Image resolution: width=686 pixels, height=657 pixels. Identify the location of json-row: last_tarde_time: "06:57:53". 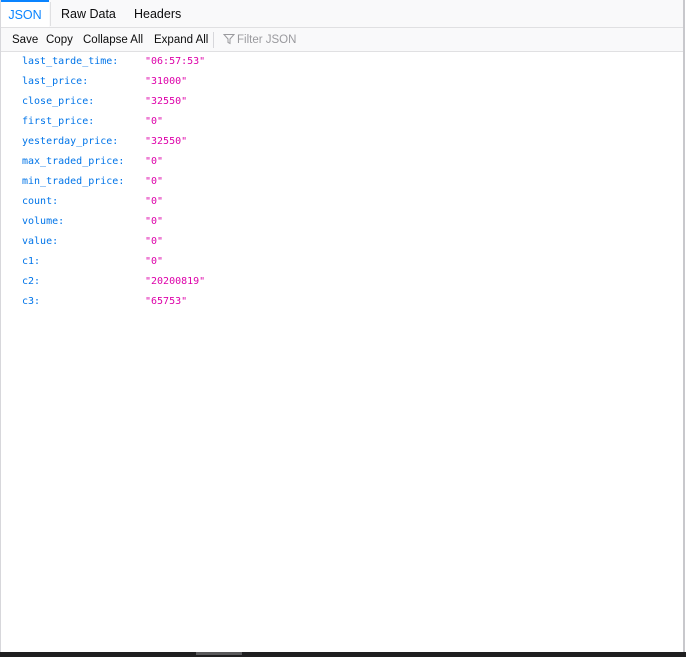
(342, 62).